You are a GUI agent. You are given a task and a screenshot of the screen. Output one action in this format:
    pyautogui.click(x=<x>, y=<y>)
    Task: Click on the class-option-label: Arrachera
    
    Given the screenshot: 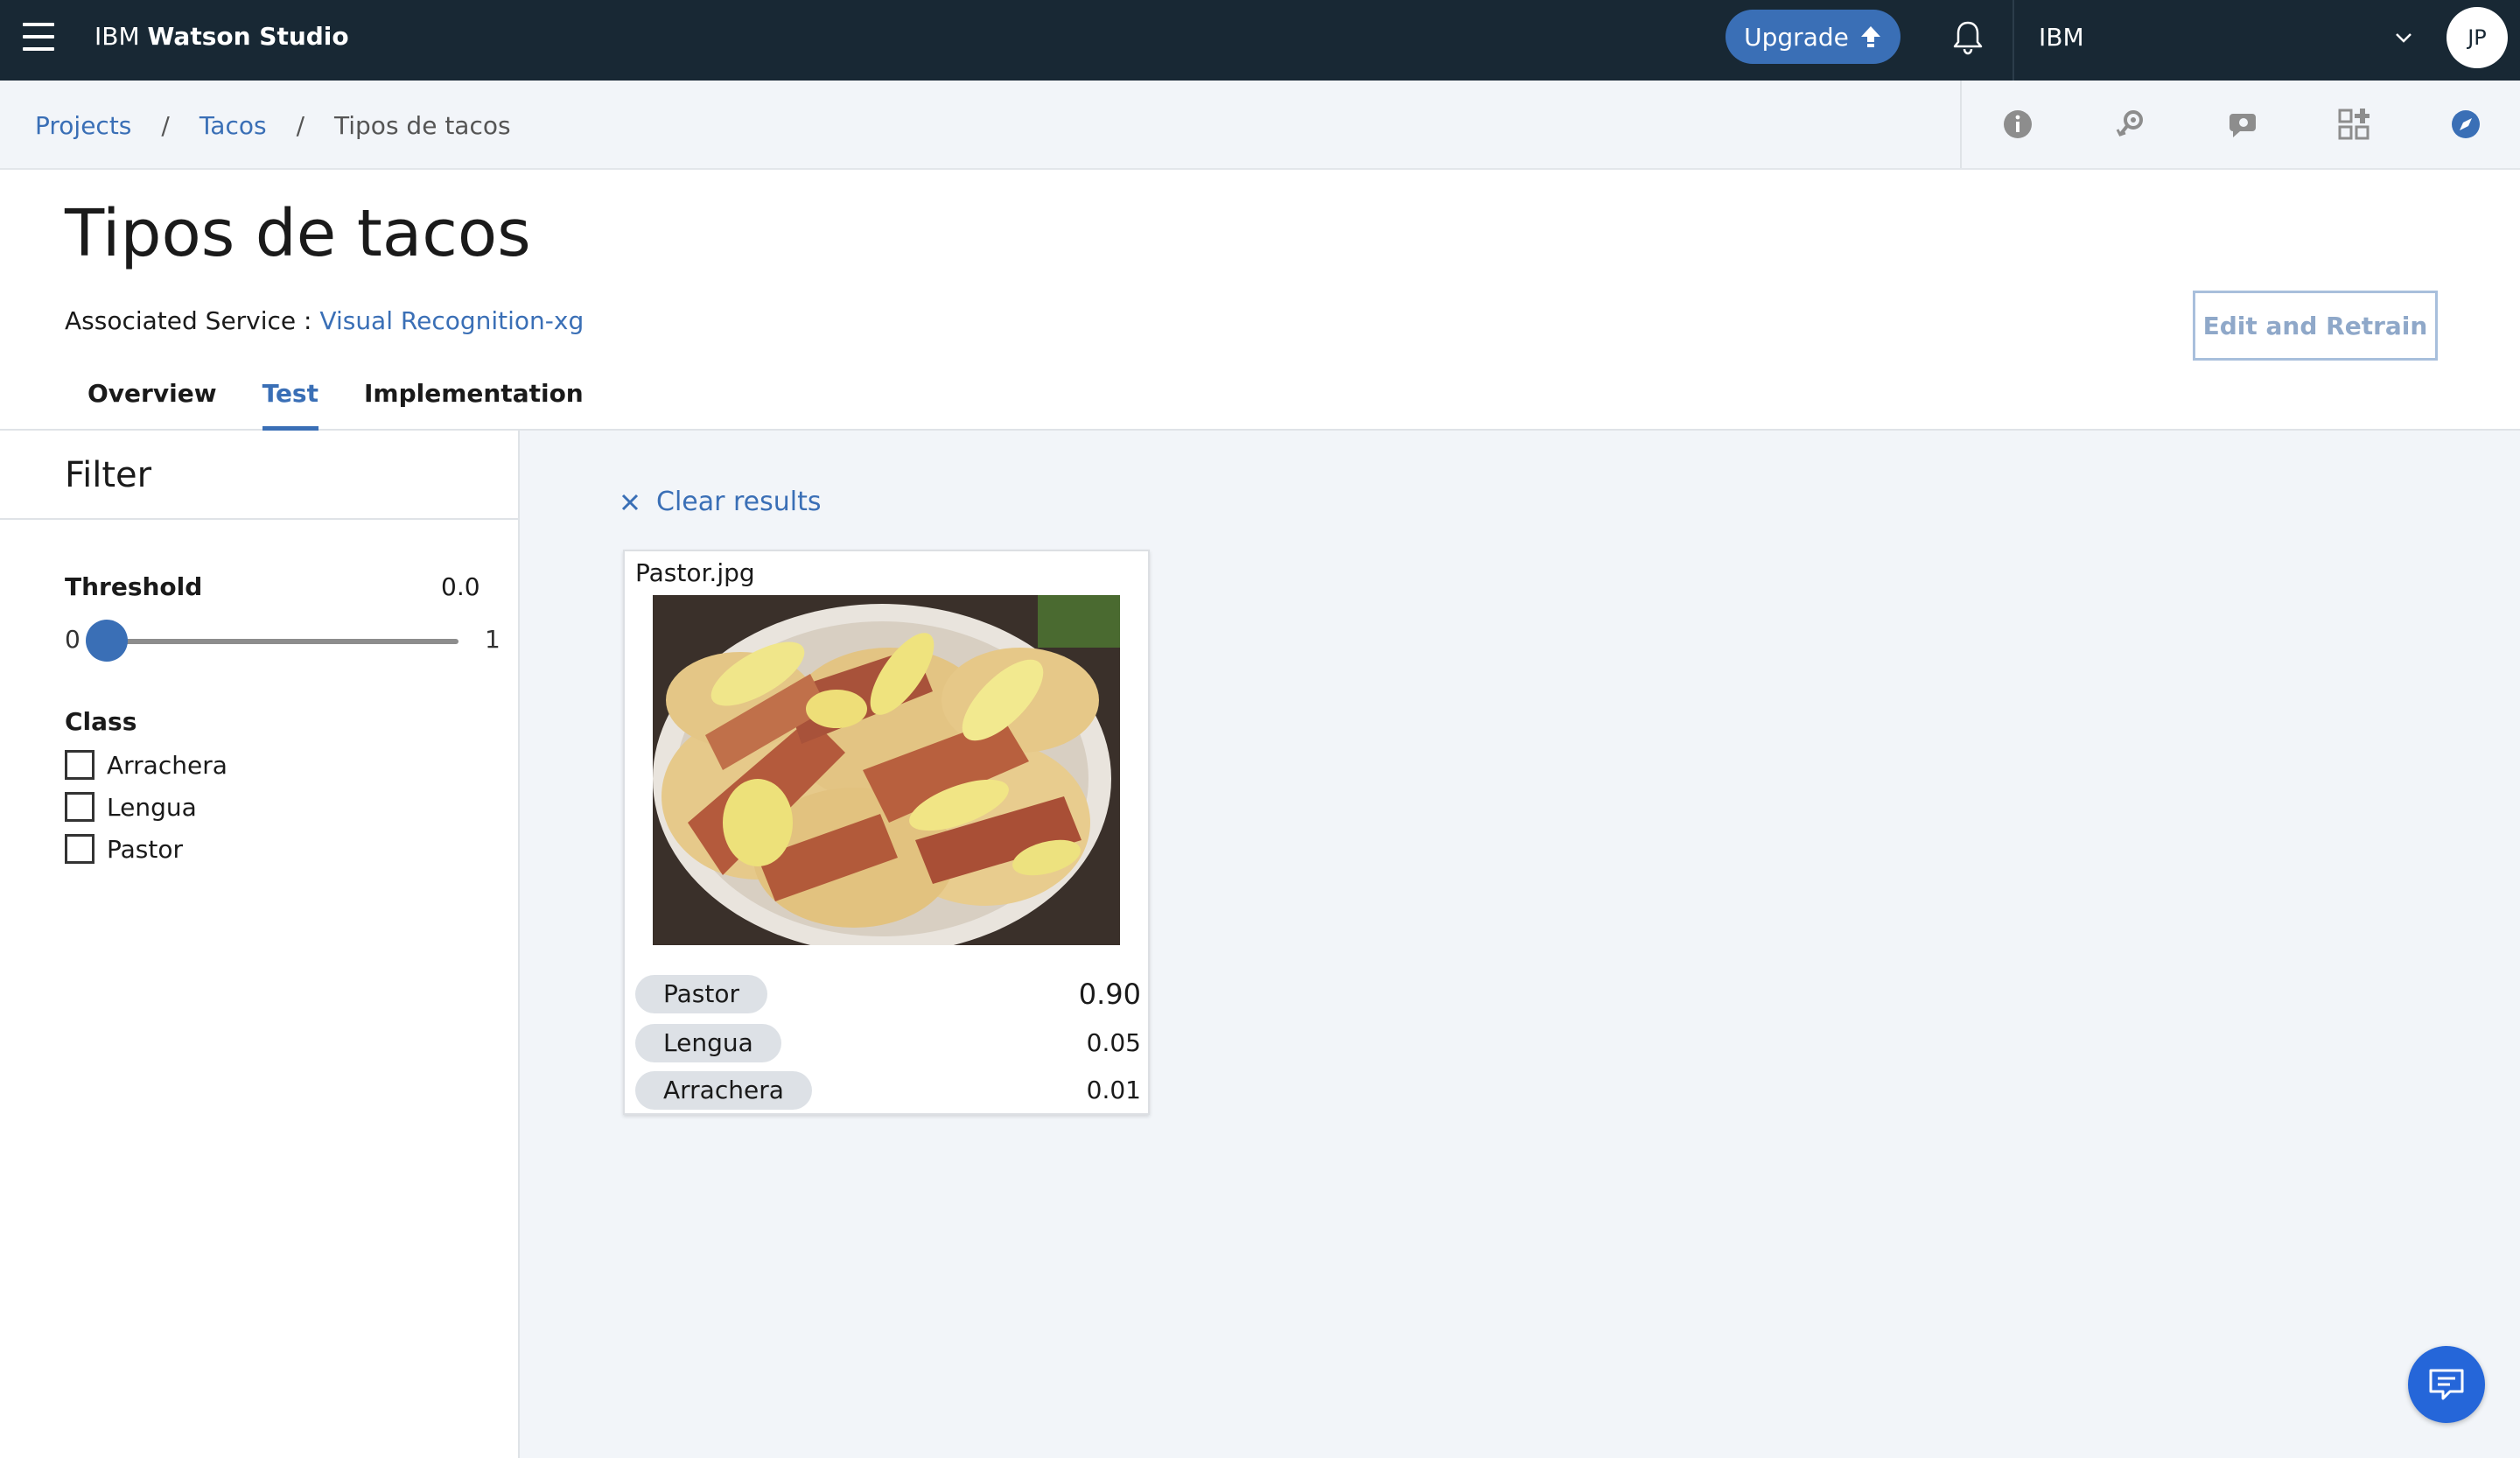 What is the action you would take?
    pyautogui.click(x=167, y=765)
    